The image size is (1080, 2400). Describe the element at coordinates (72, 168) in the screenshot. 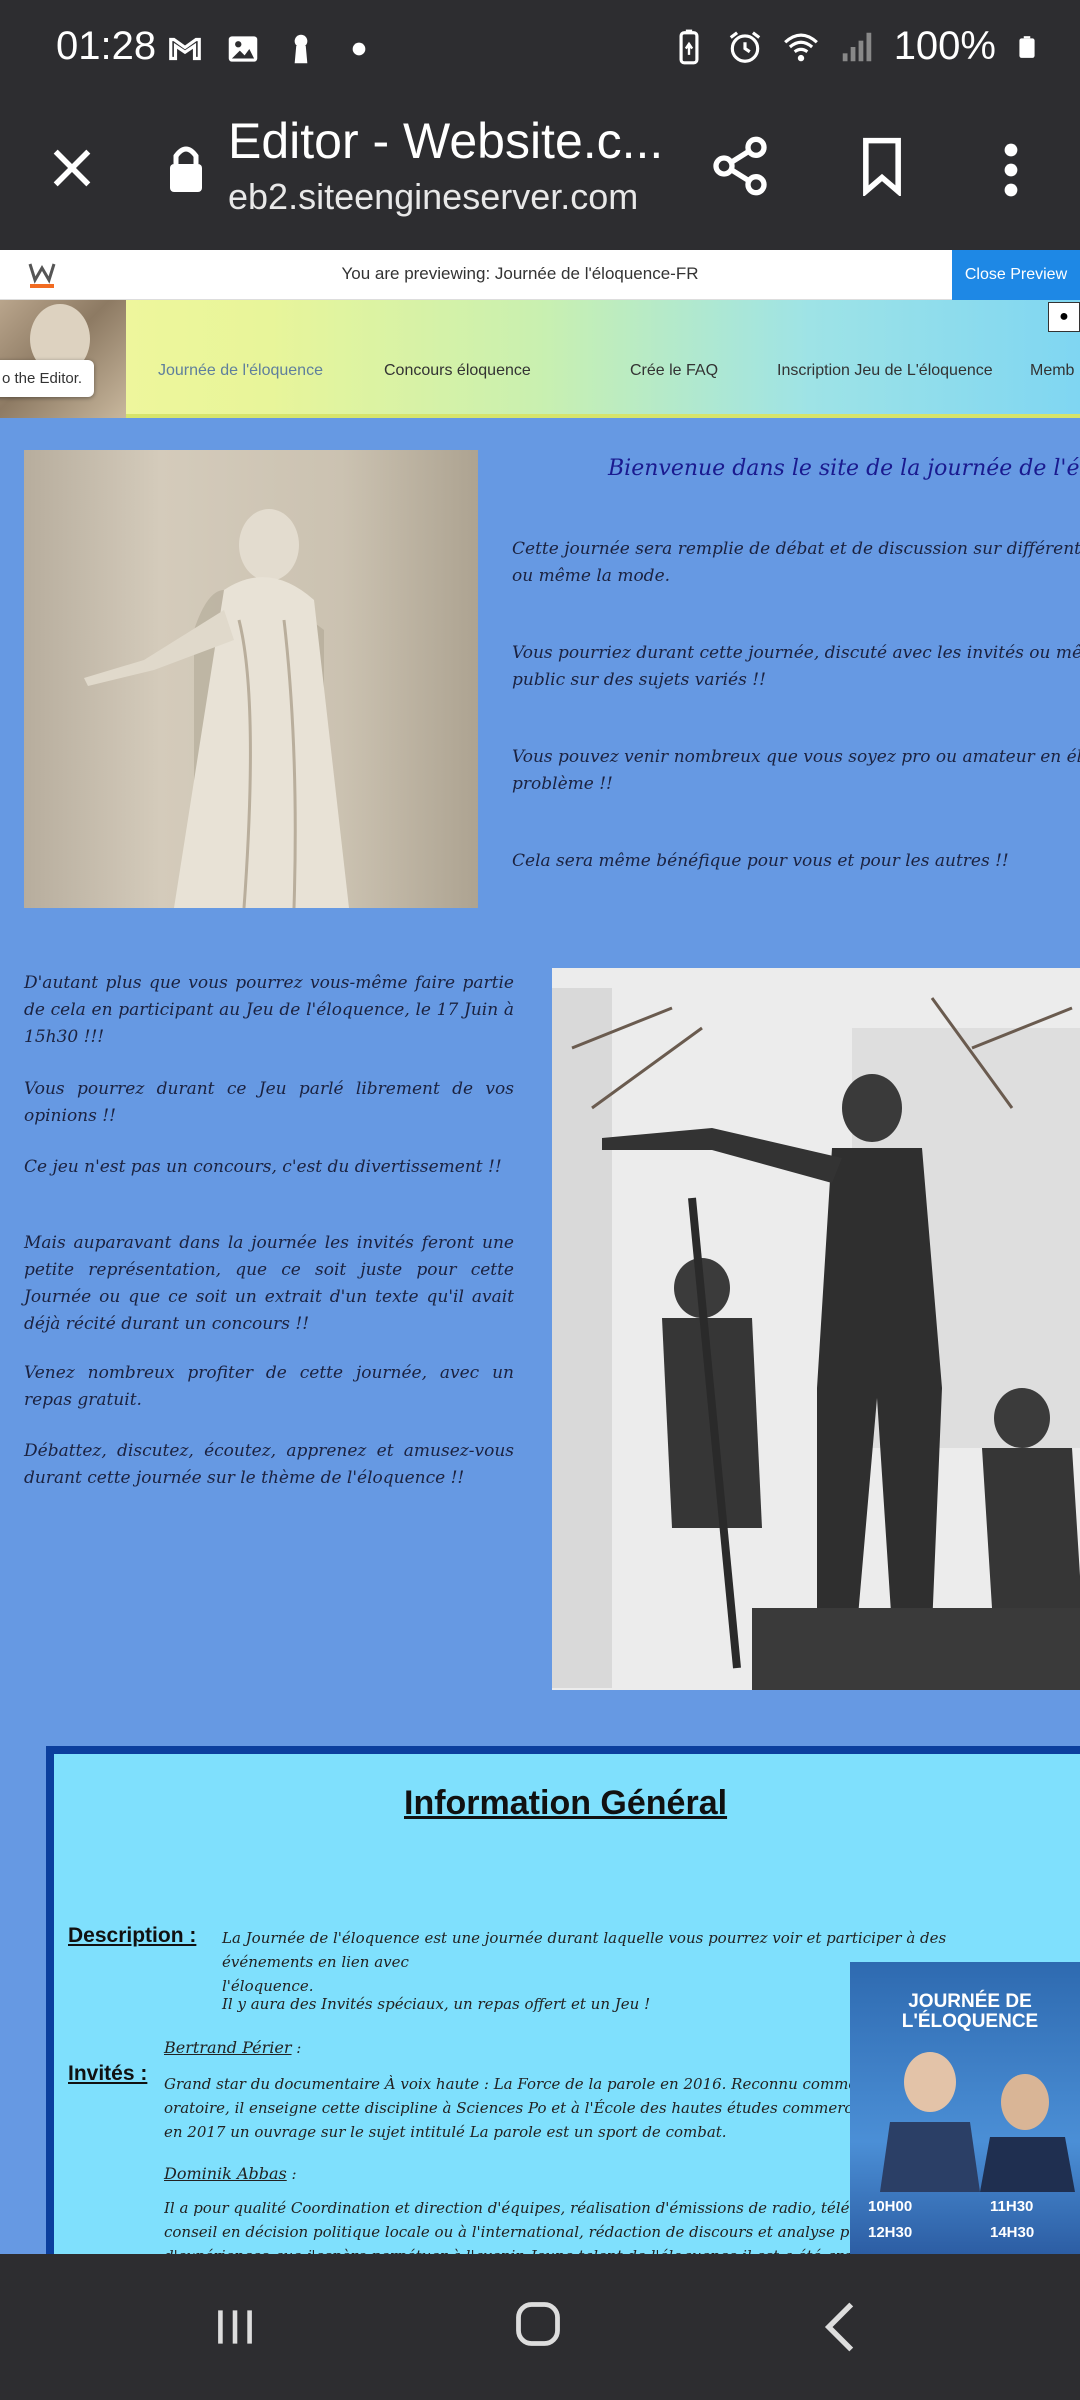

I see `close-icon` at that location.